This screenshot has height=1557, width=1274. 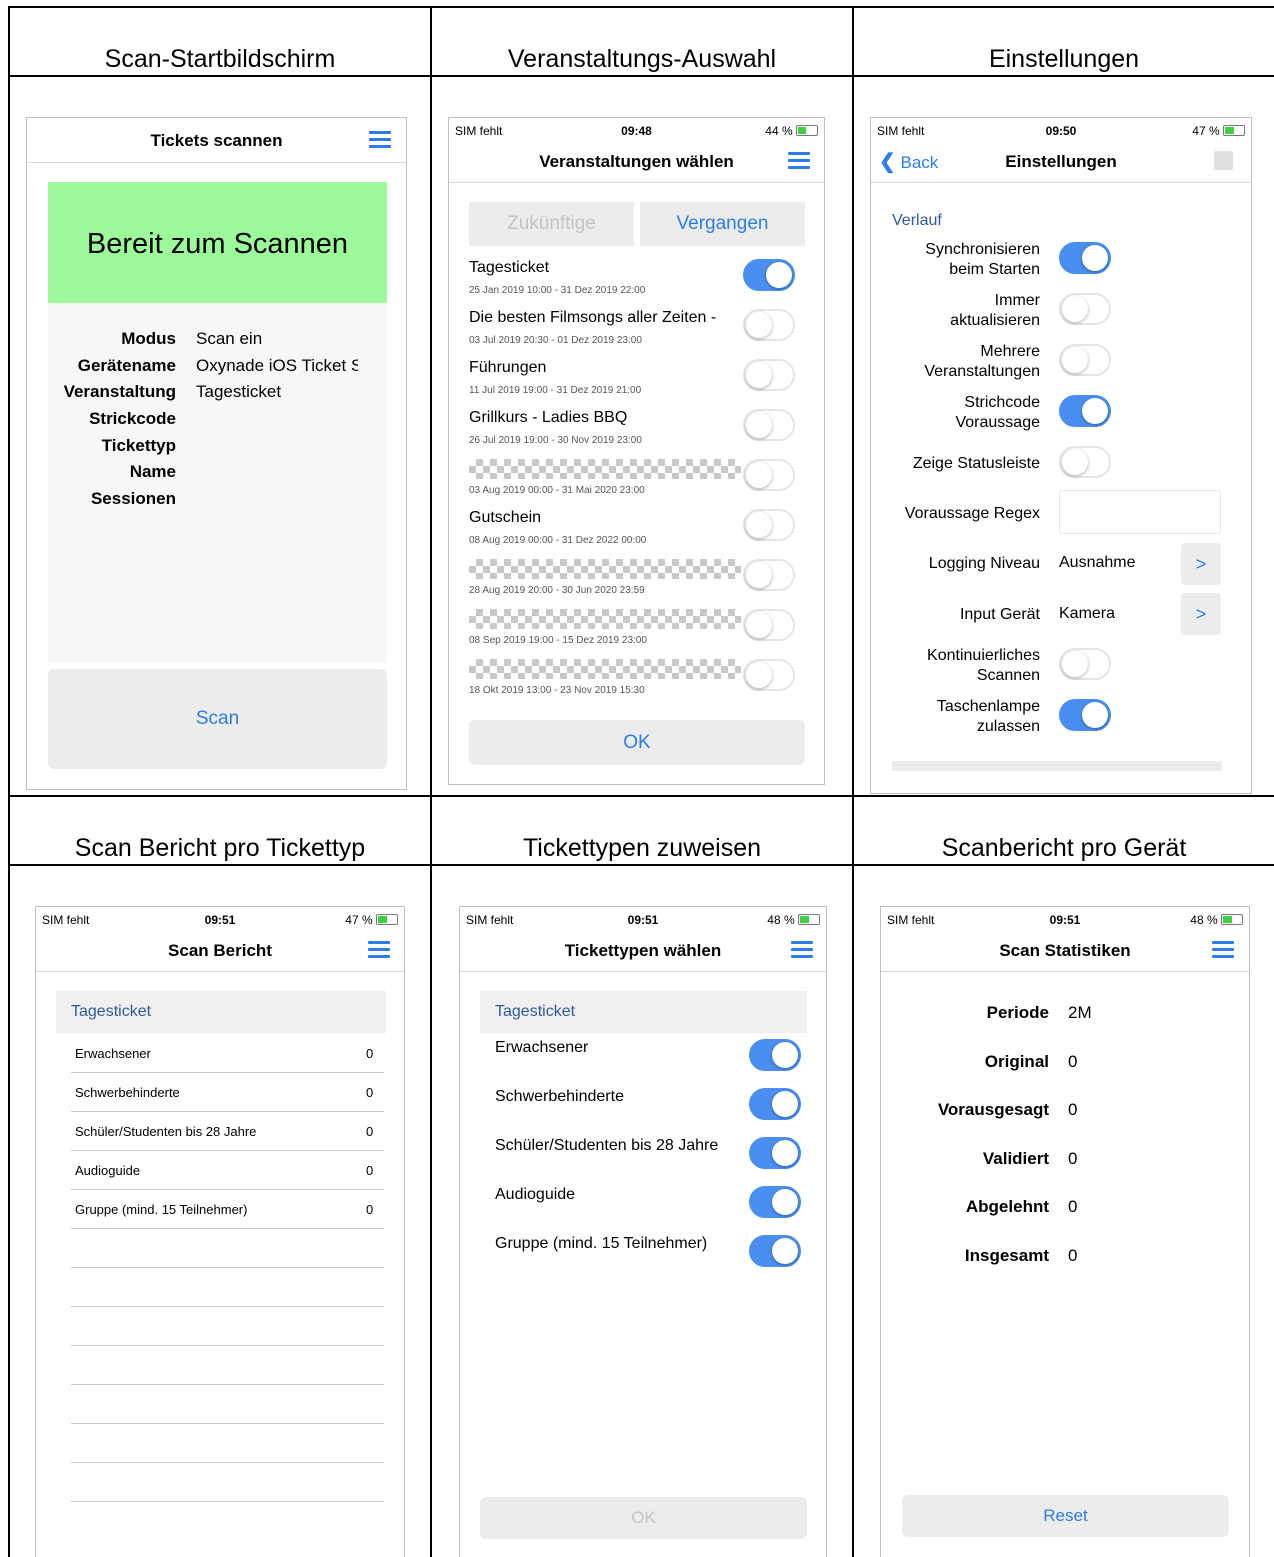 What do you see at coordinates (984, 563) in the screenshot?
I see `logging-label: Logging Niveau` at bounding box center [984, 563].